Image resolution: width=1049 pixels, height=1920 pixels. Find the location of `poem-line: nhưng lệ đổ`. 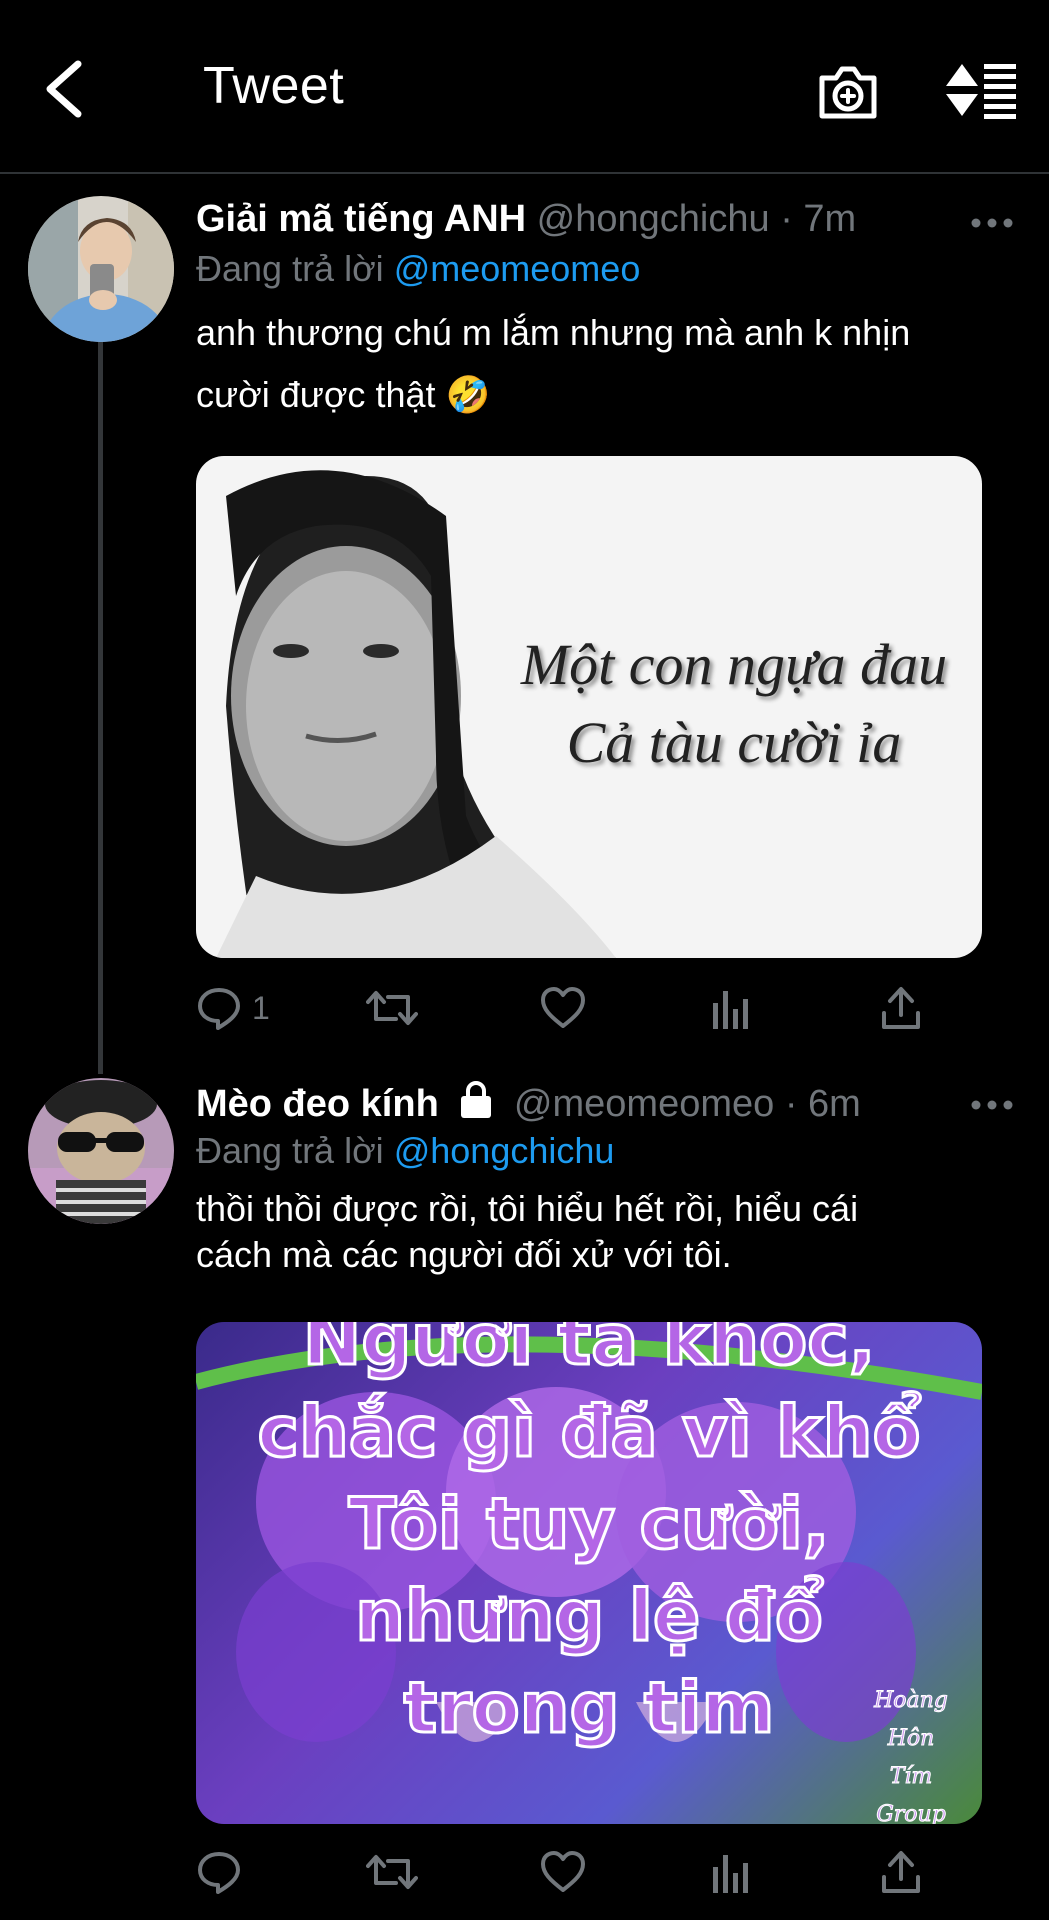

poem-line: nhưng lệ đổ is located at coordinates (589, 1616).